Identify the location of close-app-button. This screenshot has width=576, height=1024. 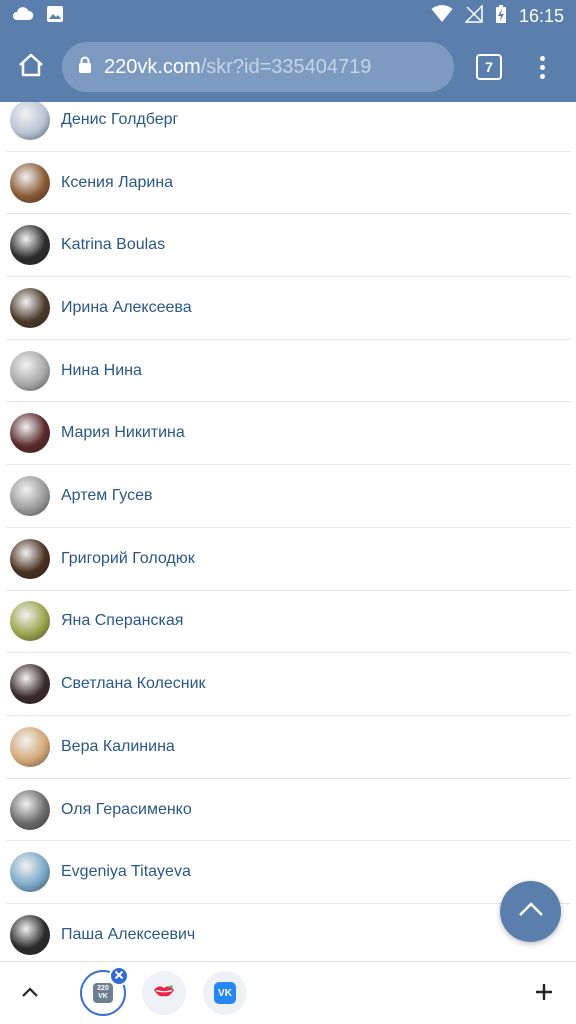
(119, 976).